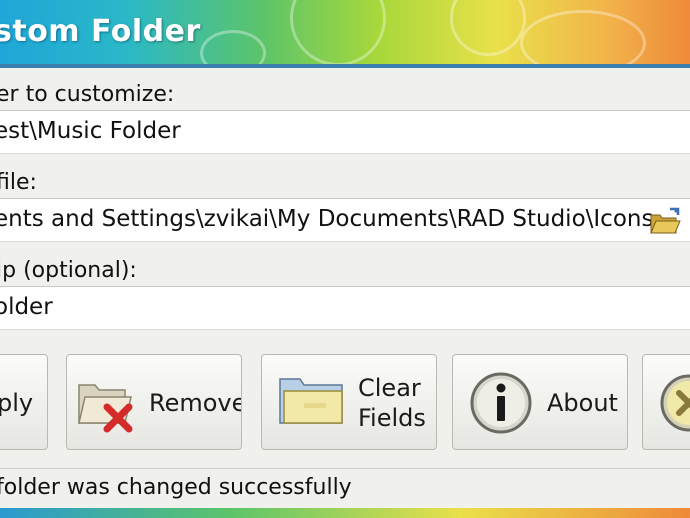 Image resolution: width=690 pixels, height=518 pixels. Describe the element at coordinates (345, 132) in the screenshot. I see `folder-path-field: est\Music Folder` at that location.